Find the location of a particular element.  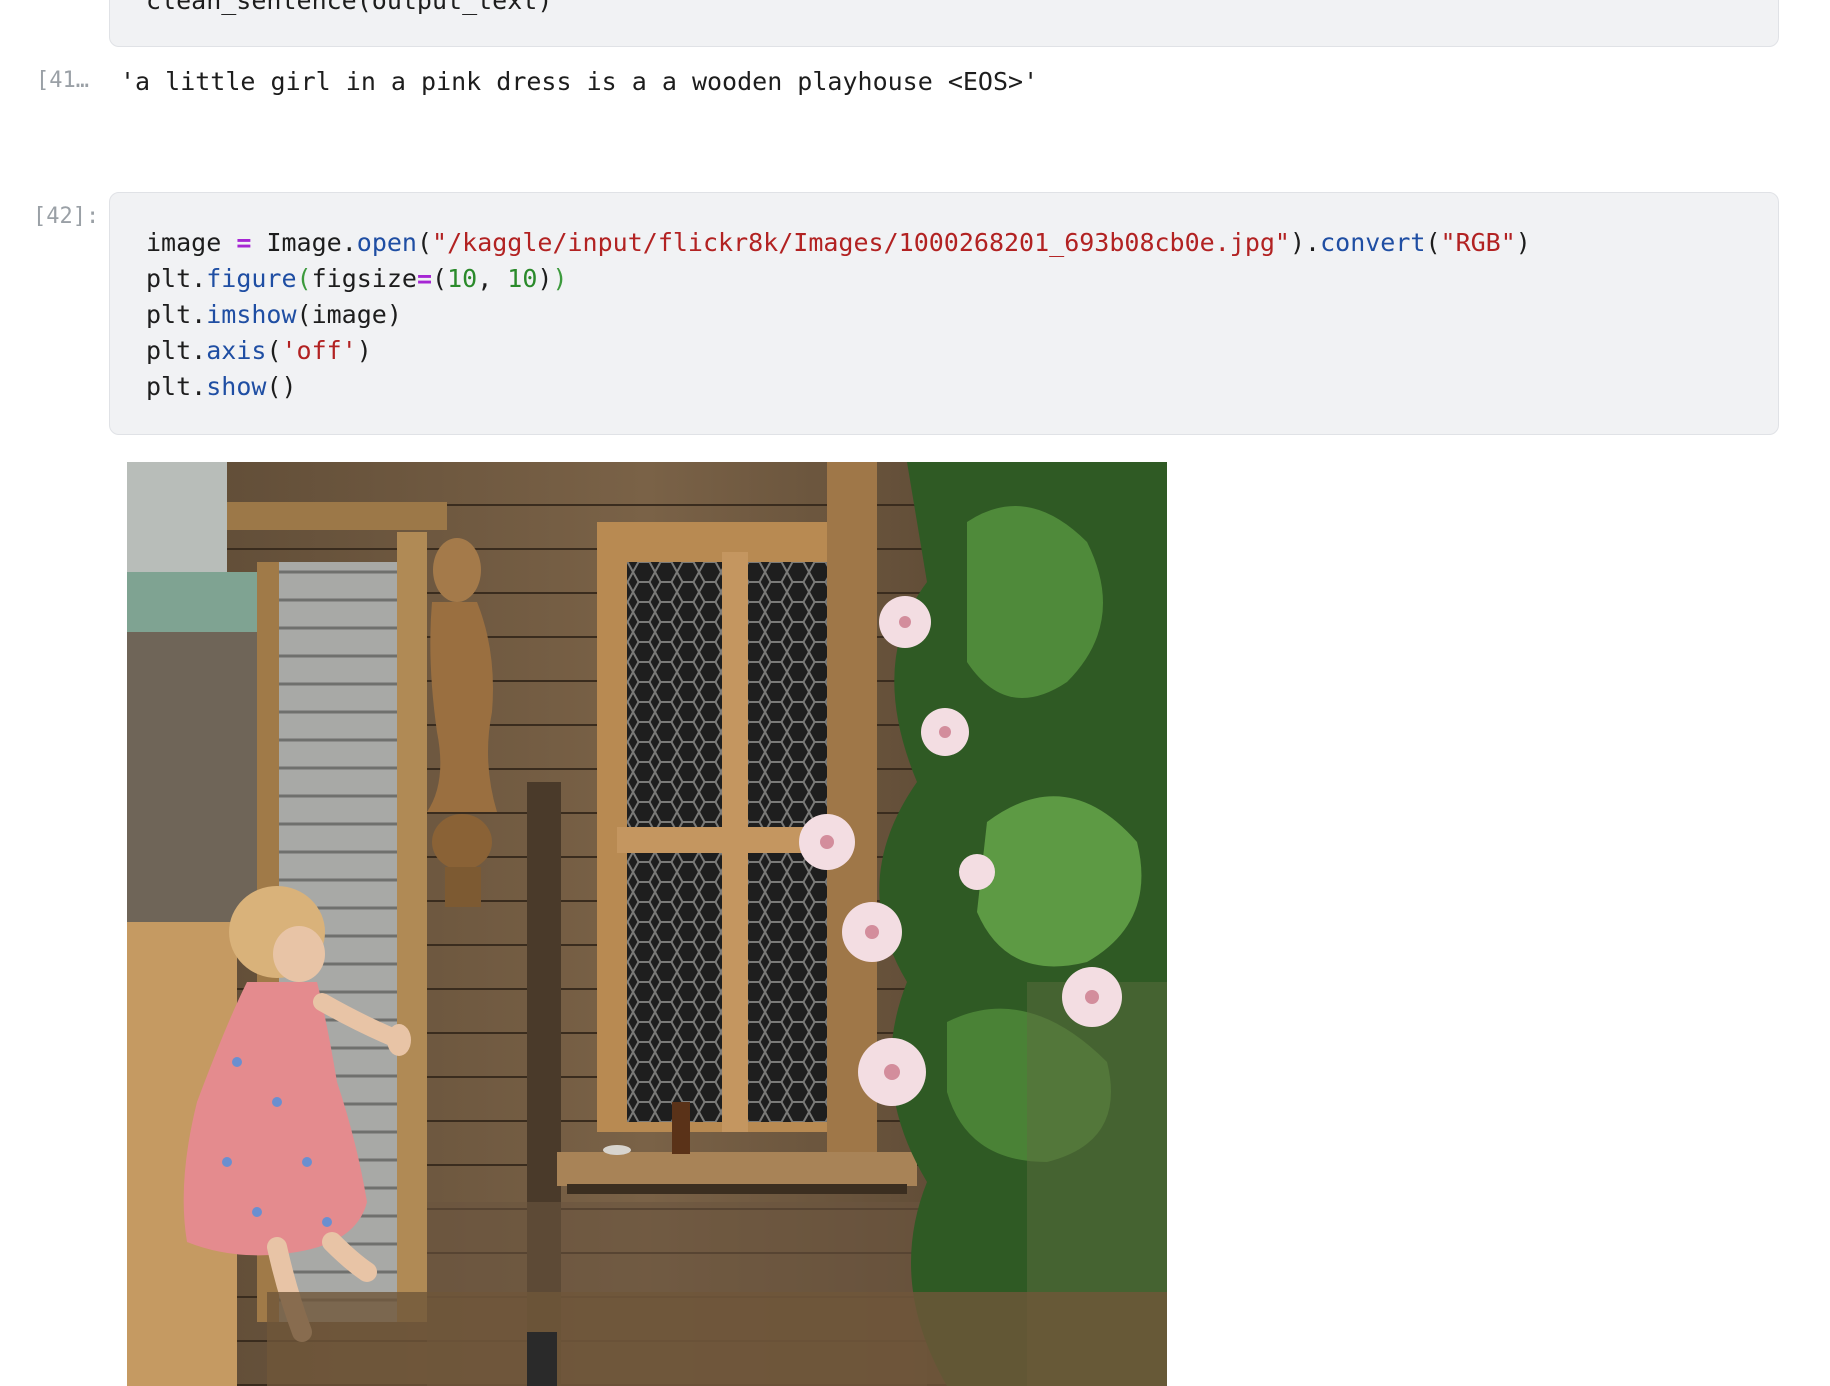

previous-code-fragment: clean_sentence(output_text) is located at coordinates (349, 7).